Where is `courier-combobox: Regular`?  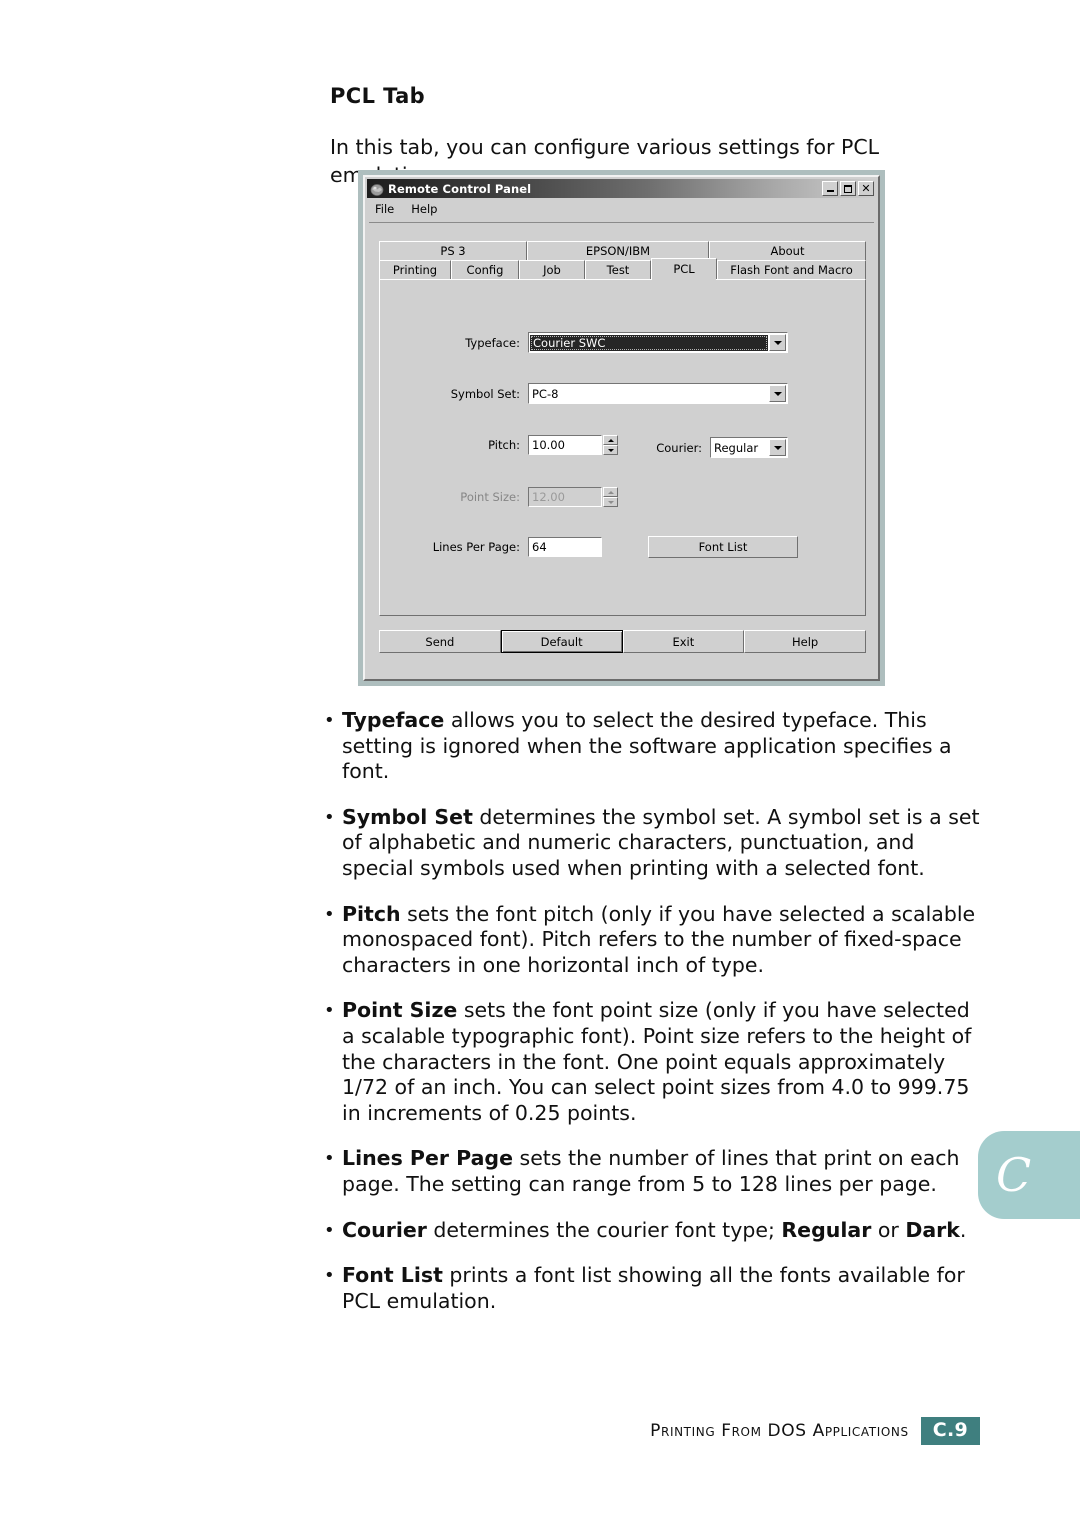
courier-combobox: Regular is located at coordinates (749, 447).